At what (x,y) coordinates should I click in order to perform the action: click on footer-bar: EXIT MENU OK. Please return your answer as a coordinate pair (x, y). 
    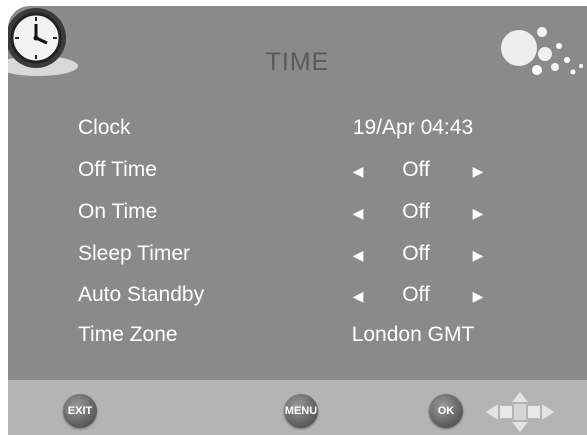
    Looking at the image, I should click on (297, 407).